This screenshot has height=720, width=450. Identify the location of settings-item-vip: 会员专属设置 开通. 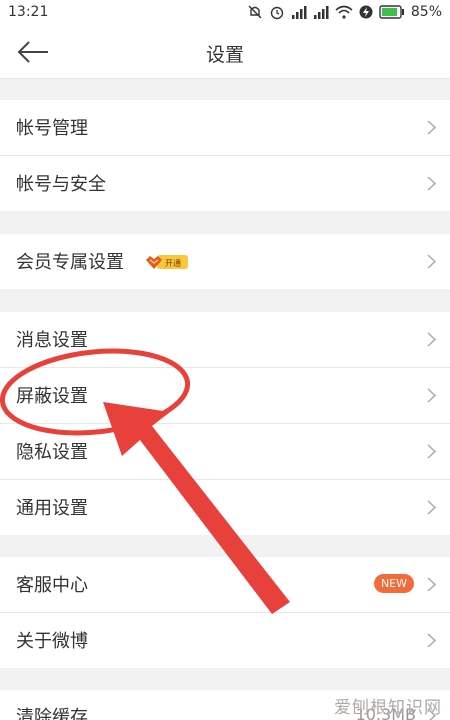
(225, 261).